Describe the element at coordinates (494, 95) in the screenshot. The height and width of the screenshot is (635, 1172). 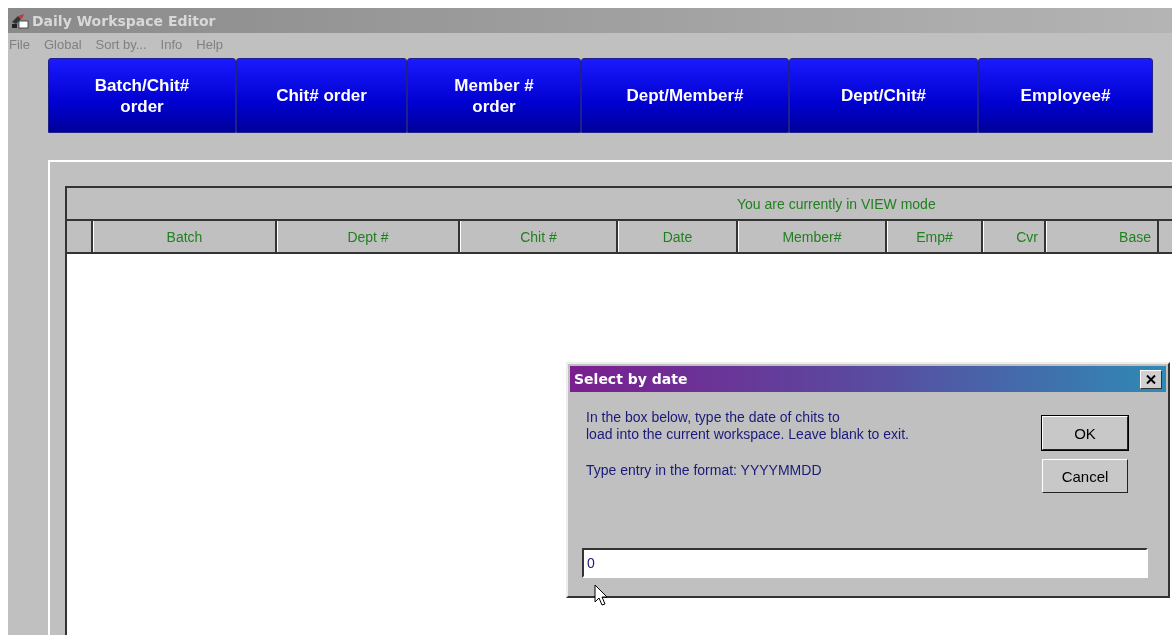
I see `sort-button: Member # order` at that location.